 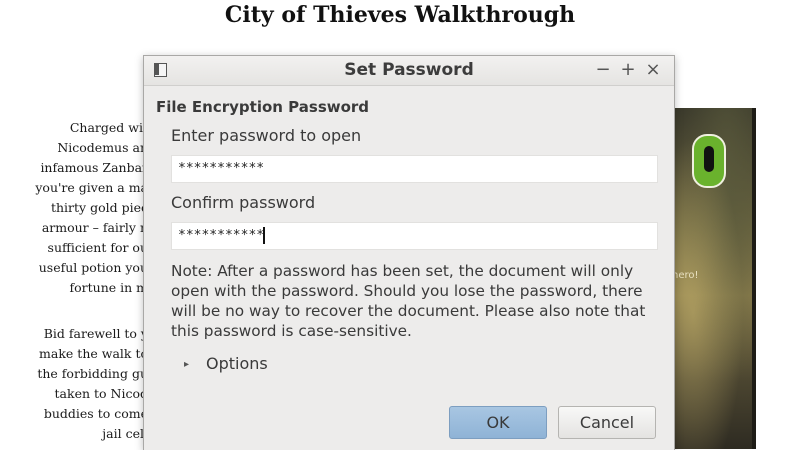 I want to click on document-line: useful potion you, so click(x=93, y=267).